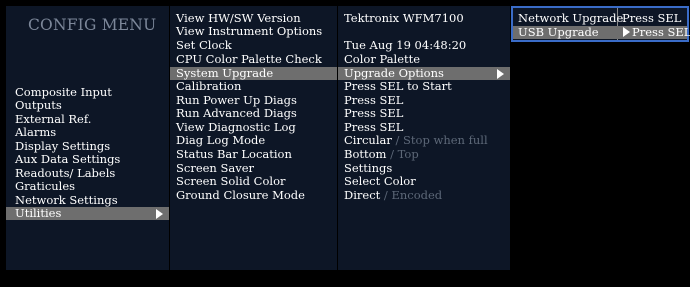 The height and width of the screenshot is (287, 690). Describe the element at coordinates (404, 18) in the screenshot. I see `value-text: Tektronix WFM7100` at that location.